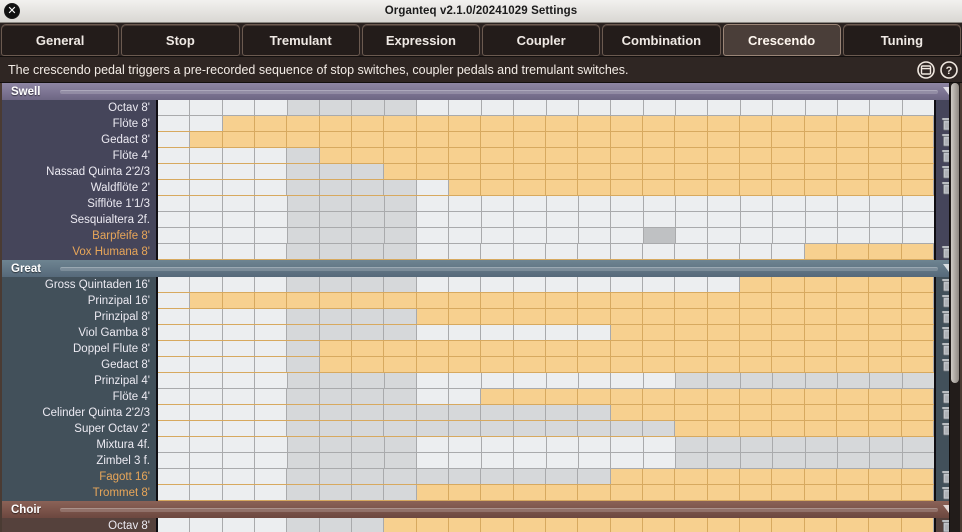 The height and width of the screenshot is (532, 962). What do you see at coordinates (420, 40) in the screenshot?
I see `tab-expression: Expression` at bounding box center [420, 40].